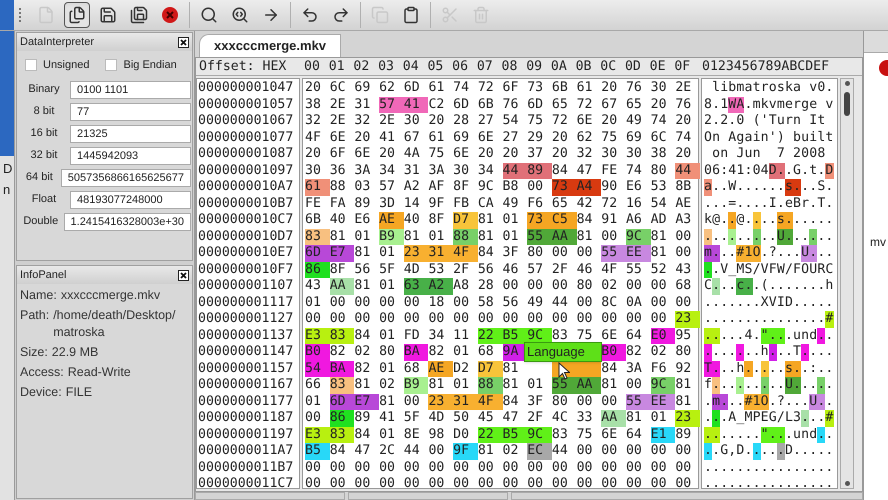 The image size is (888, 500). I want to click on hex-byte: 53, so click(659, 187).